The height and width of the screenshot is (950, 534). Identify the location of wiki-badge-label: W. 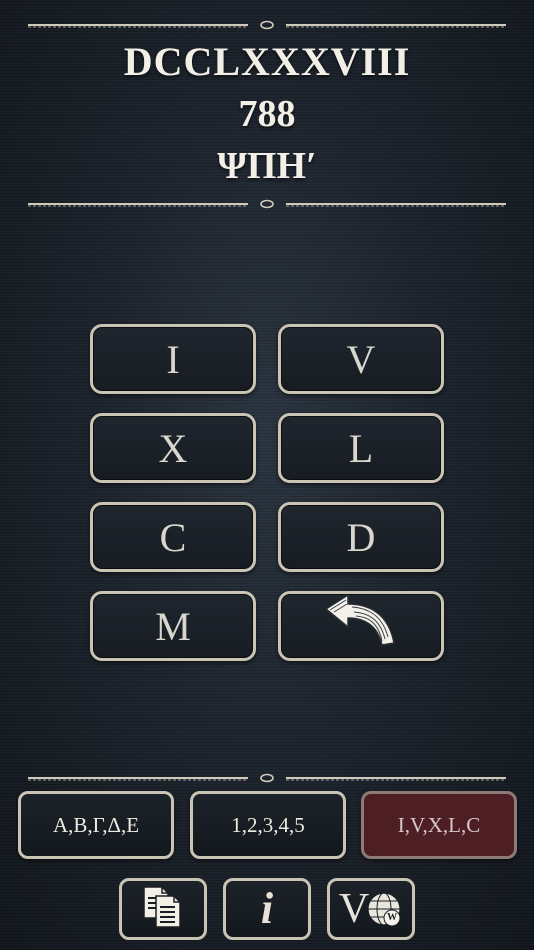
(392, 917).